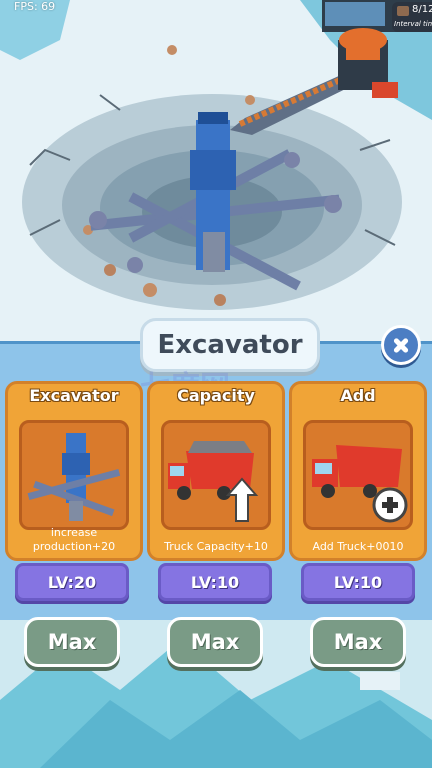 This screenshot has width=432, height=768. I want to click on close-button, so click(401, 345).